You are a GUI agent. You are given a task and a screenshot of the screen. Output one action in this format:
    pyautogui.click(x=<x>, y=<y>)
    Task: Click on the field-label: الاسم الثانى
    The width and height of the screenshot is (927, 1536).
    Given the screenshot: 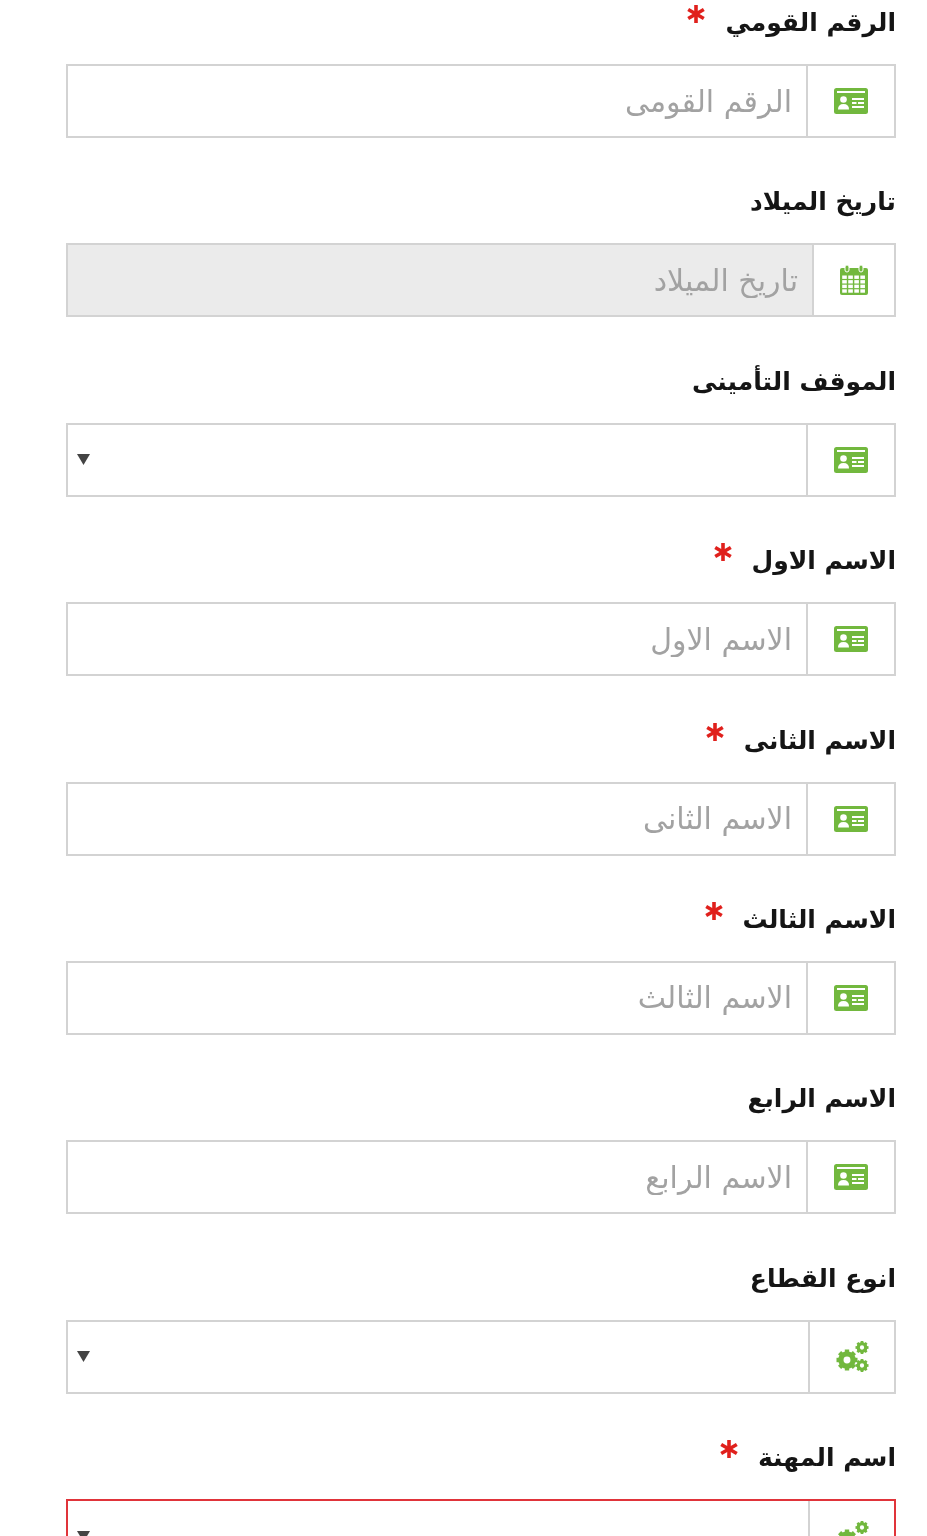 What is the action you would take?
    pyautogui.click(x=819, y=740)
    